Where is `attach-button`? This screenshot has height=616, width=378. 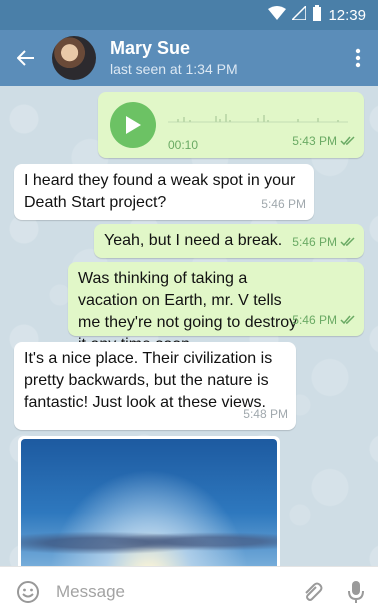
attach-button is located at coordinates (312, 591).